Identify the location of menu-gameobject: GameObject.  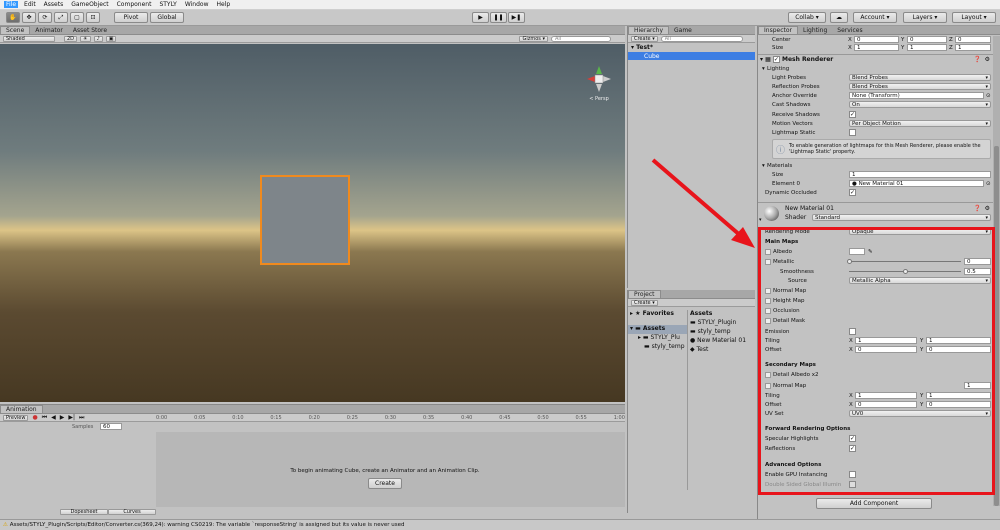
(89, 4).